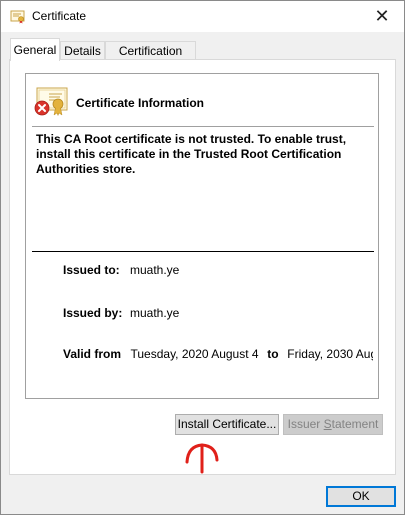 The width and height of the screenshot is (405, 515). Describe the element at coordinates (202, 16) in the screenshot. I see `title-bar: Certificate ✕` at that location.